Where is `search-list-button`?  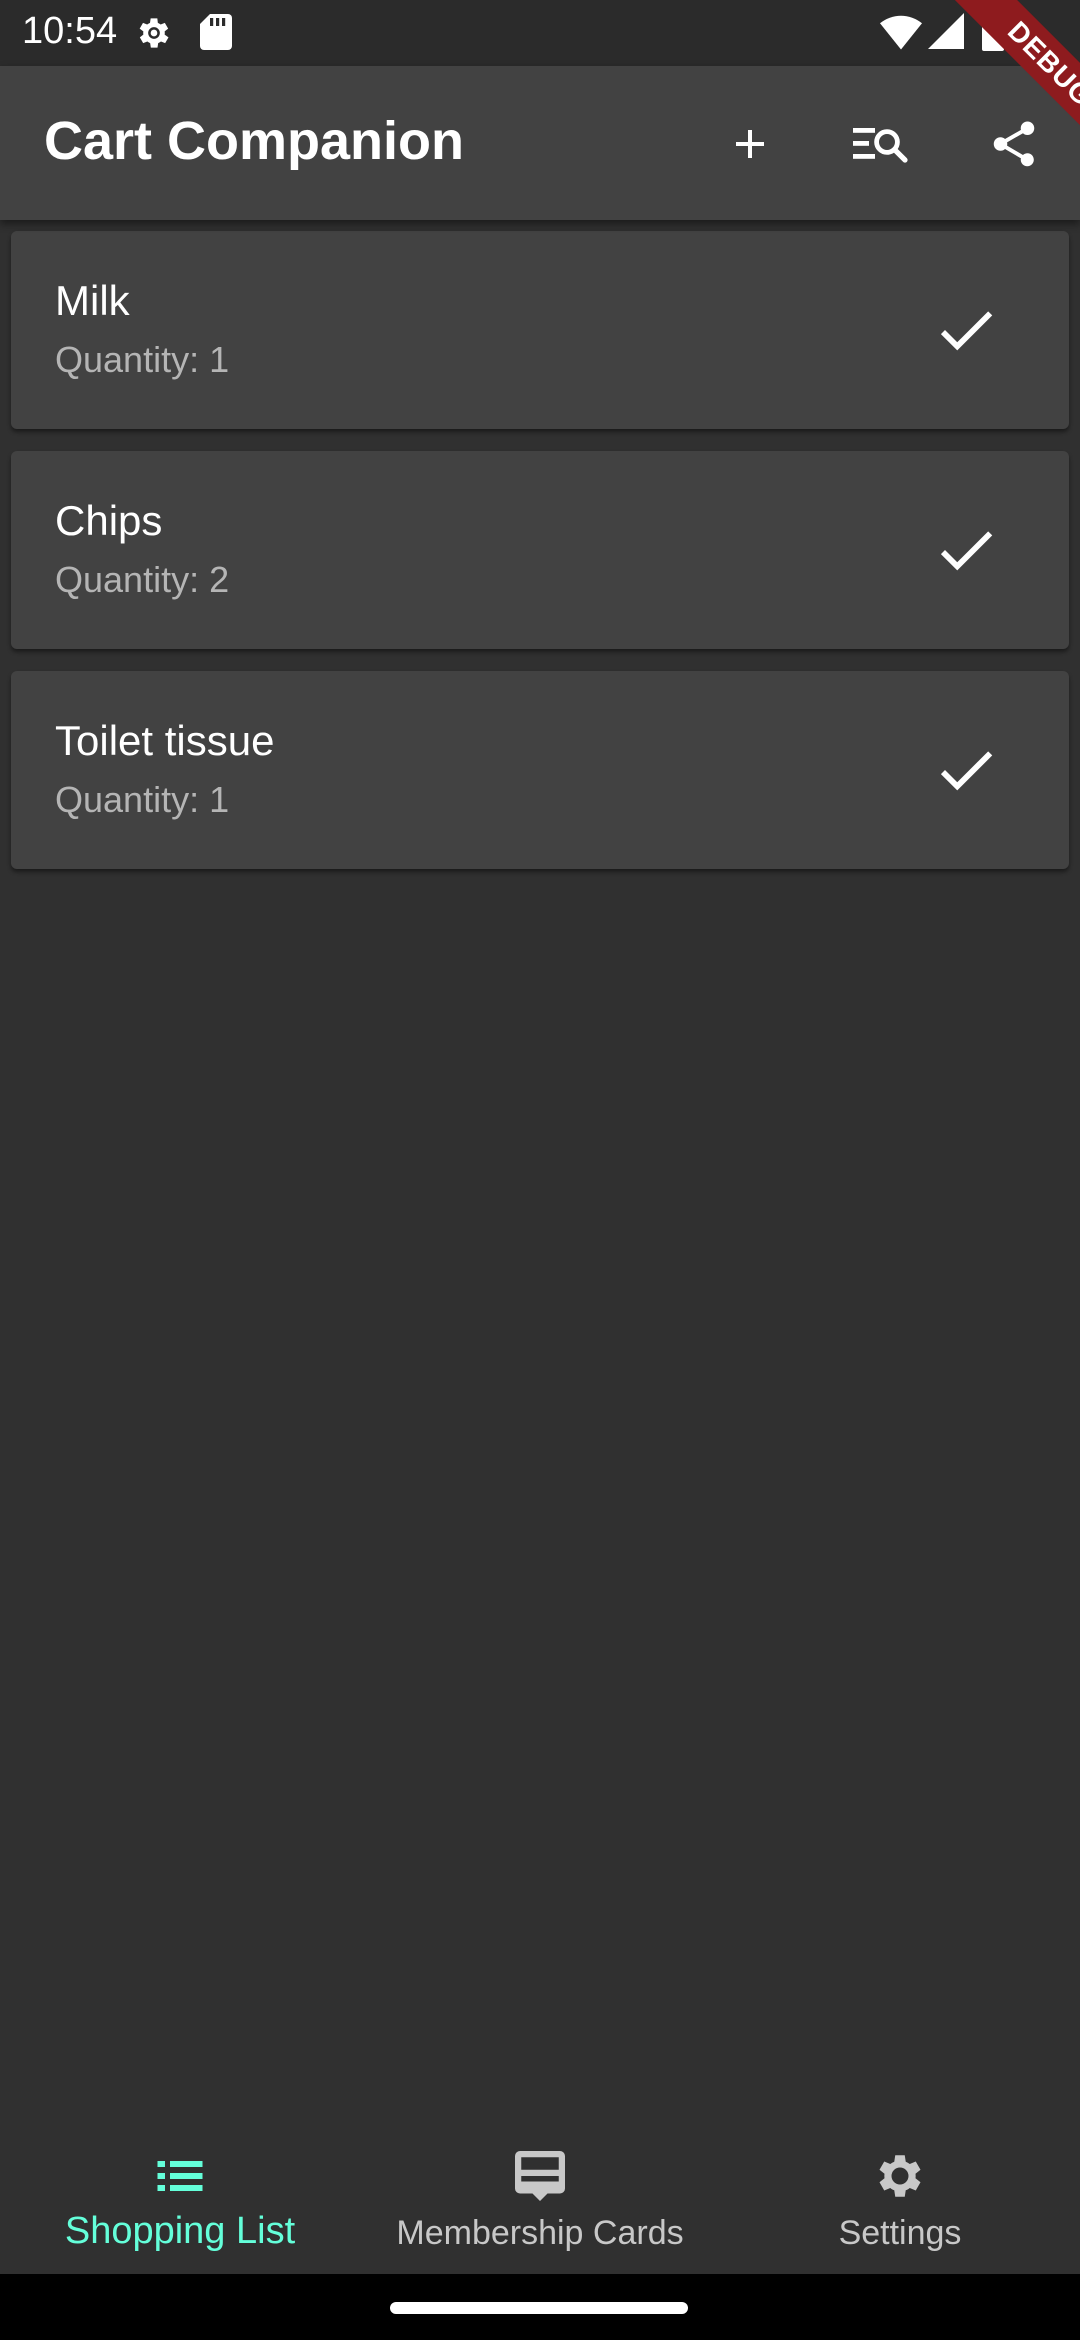
search-list-button is located at coordinates (880, 144).